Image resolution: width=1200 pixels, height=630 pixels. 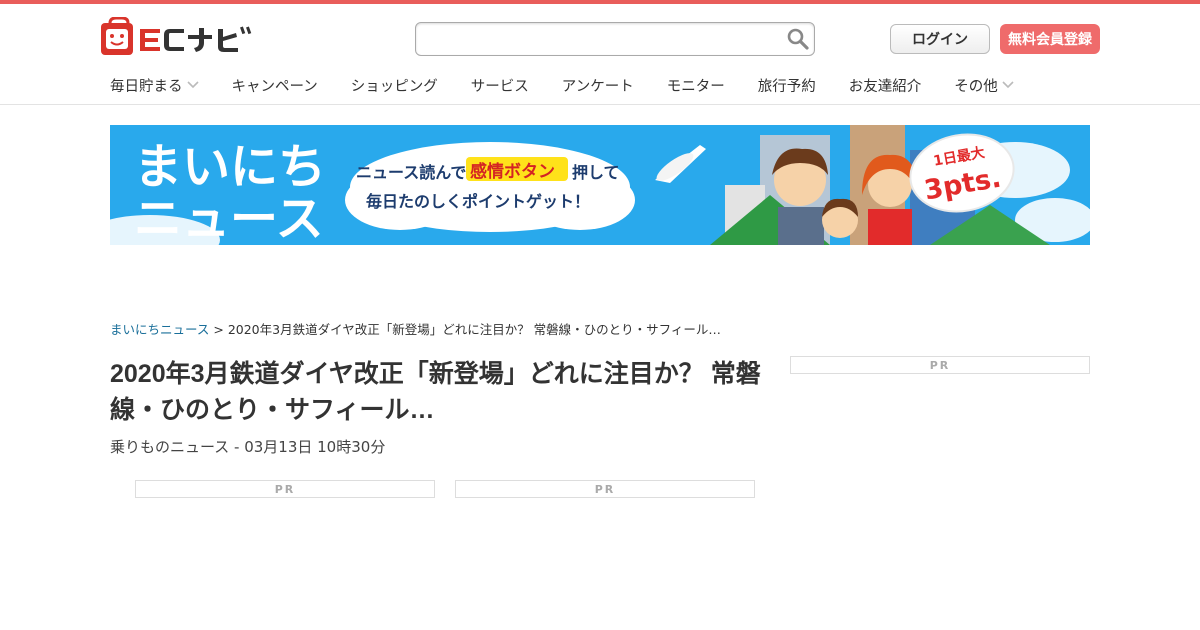 I want to click on banner-tagline-pre: ニュース読んで, so click(x=411, y=172).